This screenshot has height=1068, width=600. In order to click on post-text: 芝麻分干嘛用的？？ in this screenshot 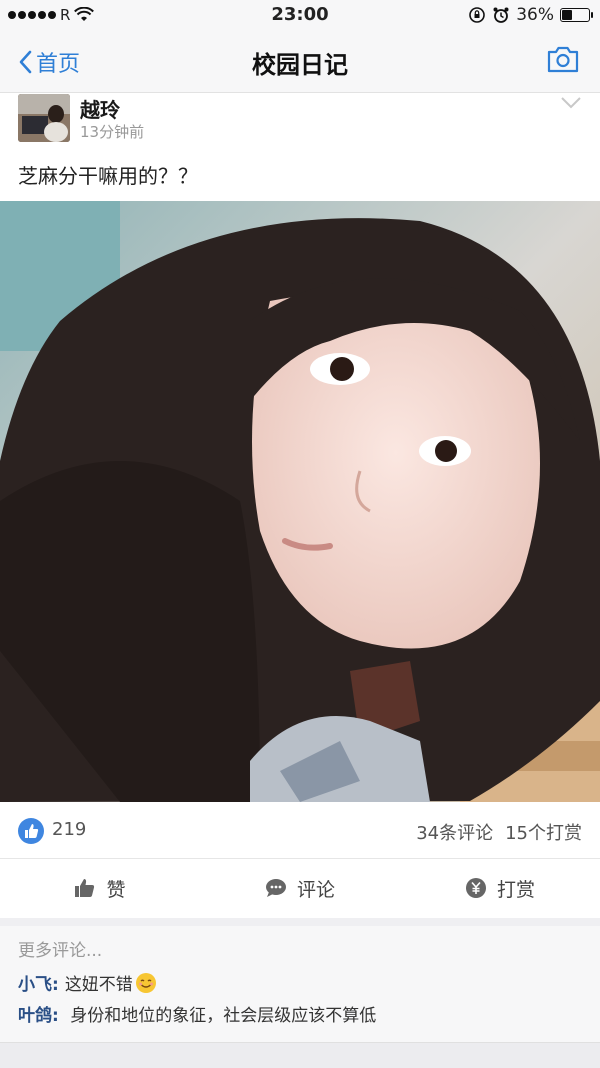, I will do `click(108, 176)`.